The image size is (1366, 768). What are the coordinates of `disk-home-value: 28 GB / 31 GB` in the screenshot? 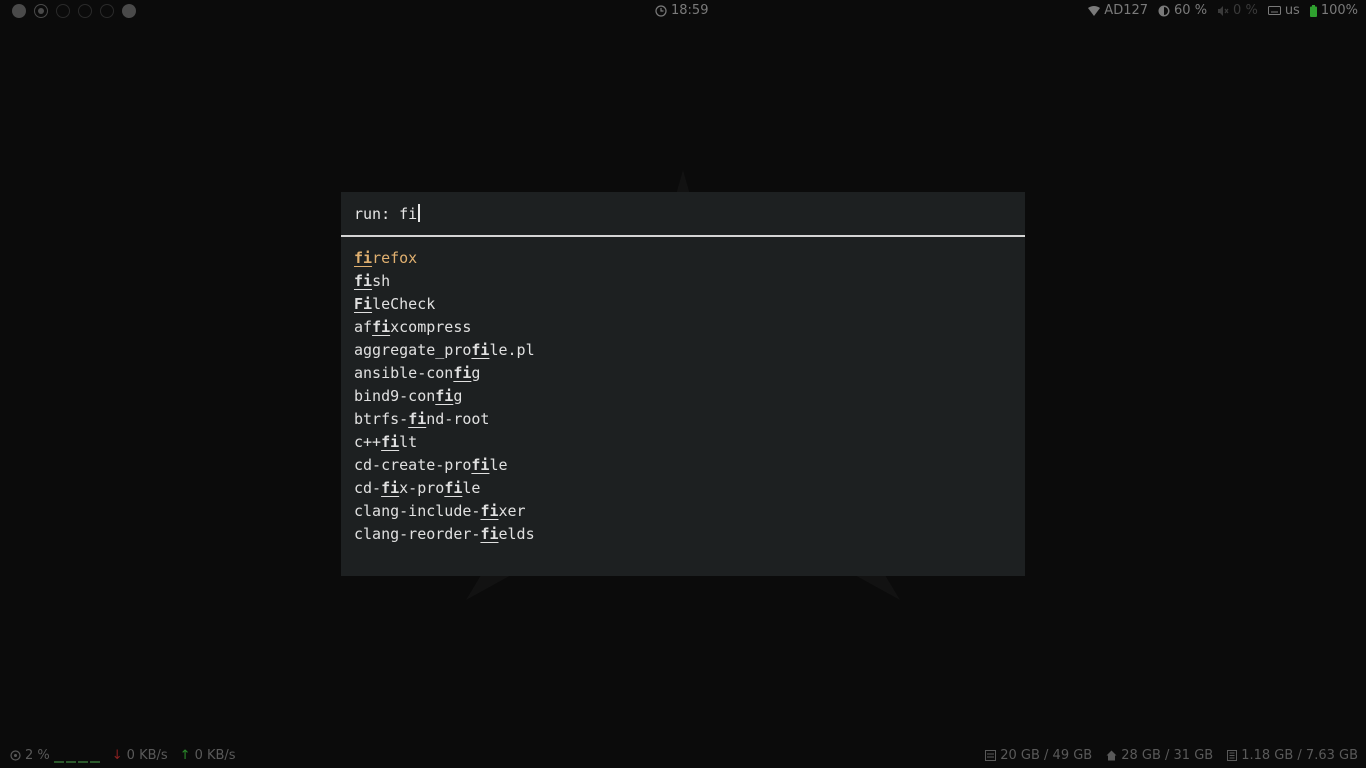 It's located at (1167, 755).